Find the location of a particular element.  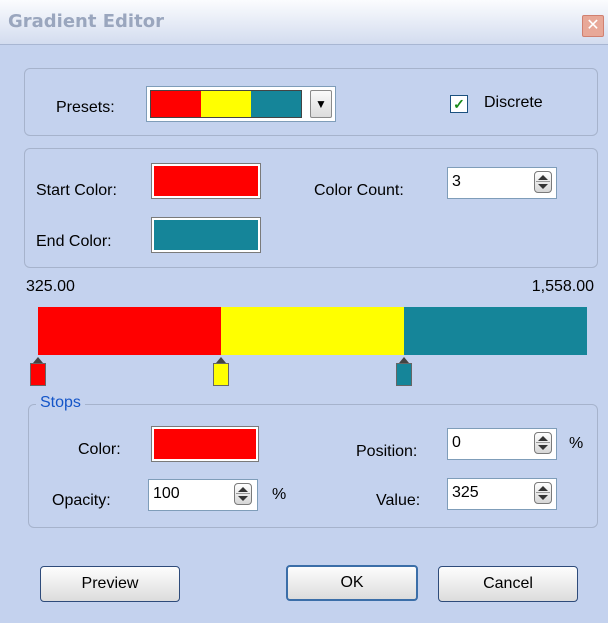

end-color-swatch is located at coordinates (206, 235).